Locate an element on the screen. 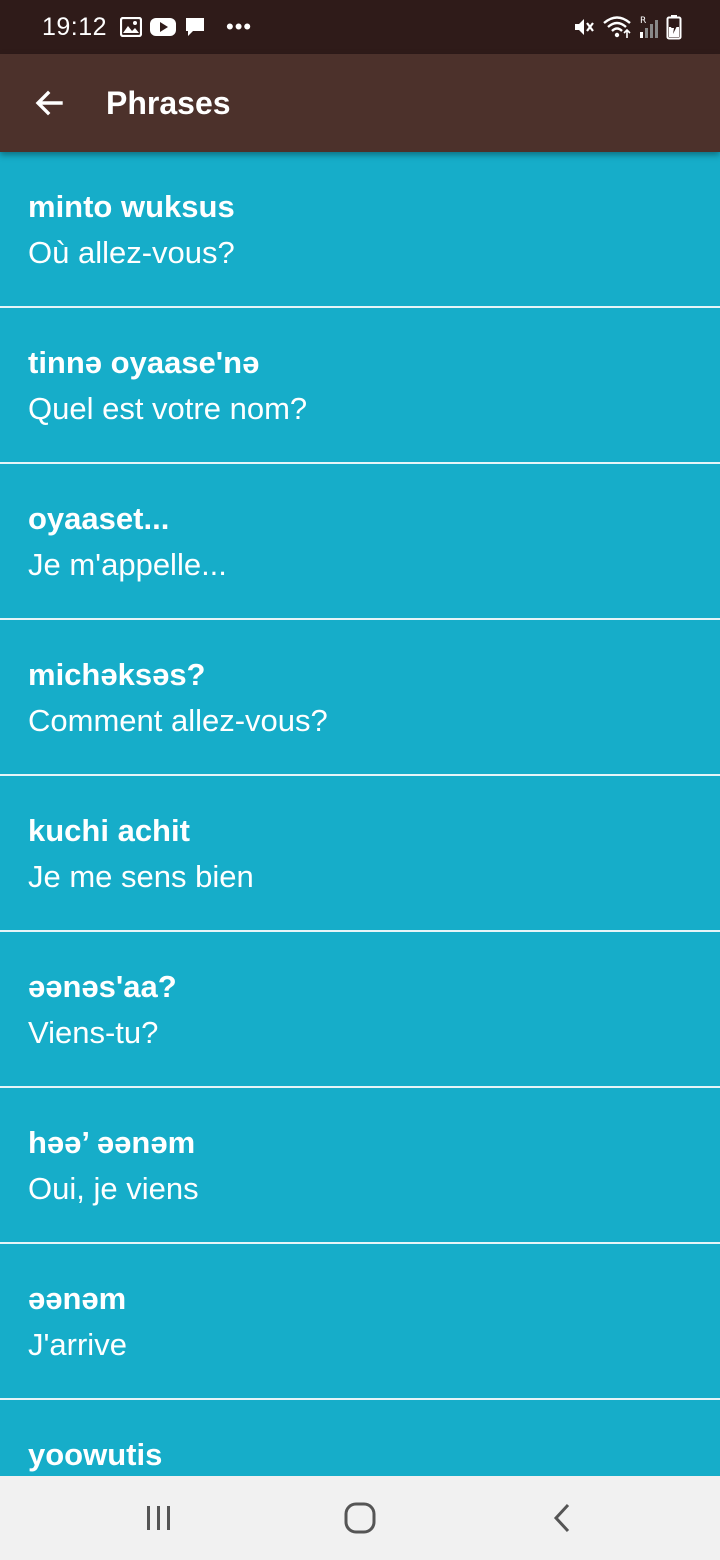  phrase-translation: J'arrive is located at coordinates (77, 1344).